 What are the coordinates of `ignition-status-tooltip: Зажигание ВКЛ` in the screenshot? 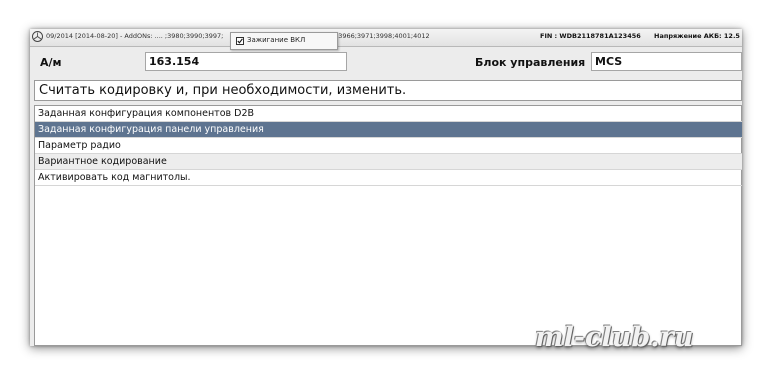 It's located at (284, 41).